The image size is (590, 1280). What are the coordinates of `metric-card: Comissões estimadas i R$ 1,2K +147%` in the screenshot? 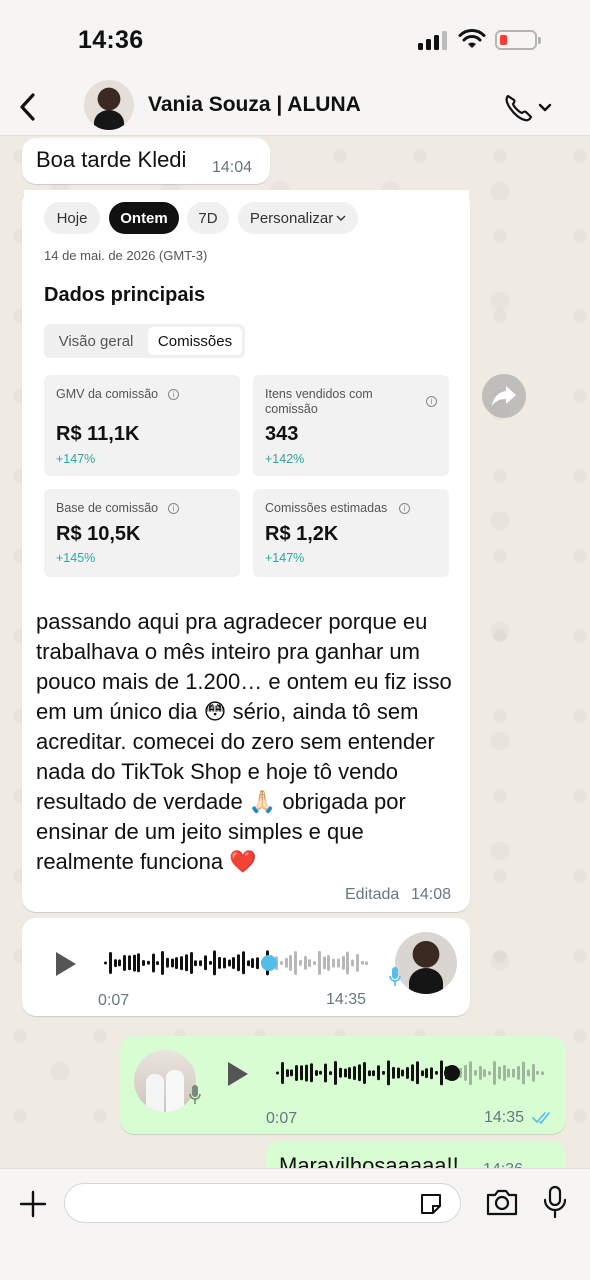 It's located at (351, 533).